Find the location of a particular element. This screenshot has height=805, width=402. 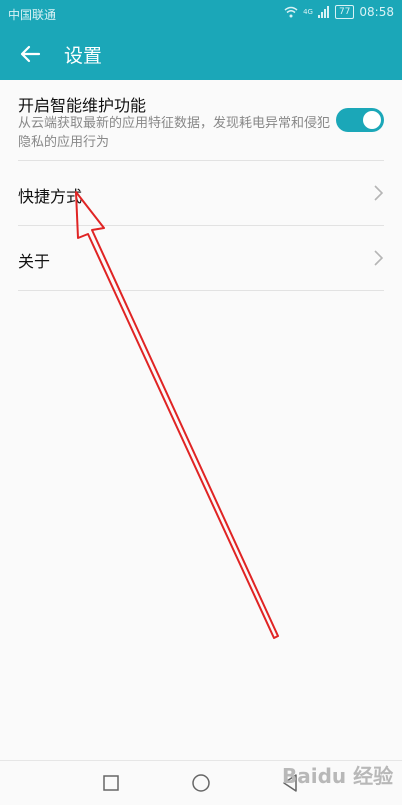

toggle-knob is located at coordinates (372, 120).